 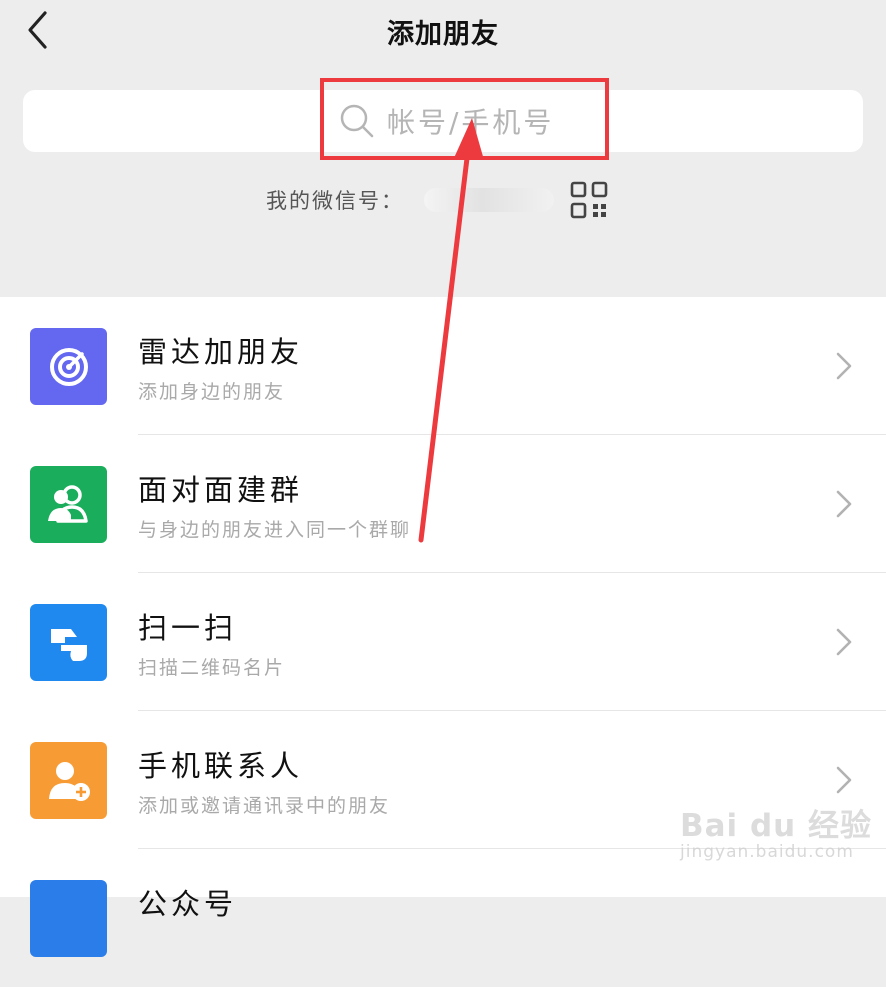 I want to click on contact-add-icon, so click(x=68, y=780).